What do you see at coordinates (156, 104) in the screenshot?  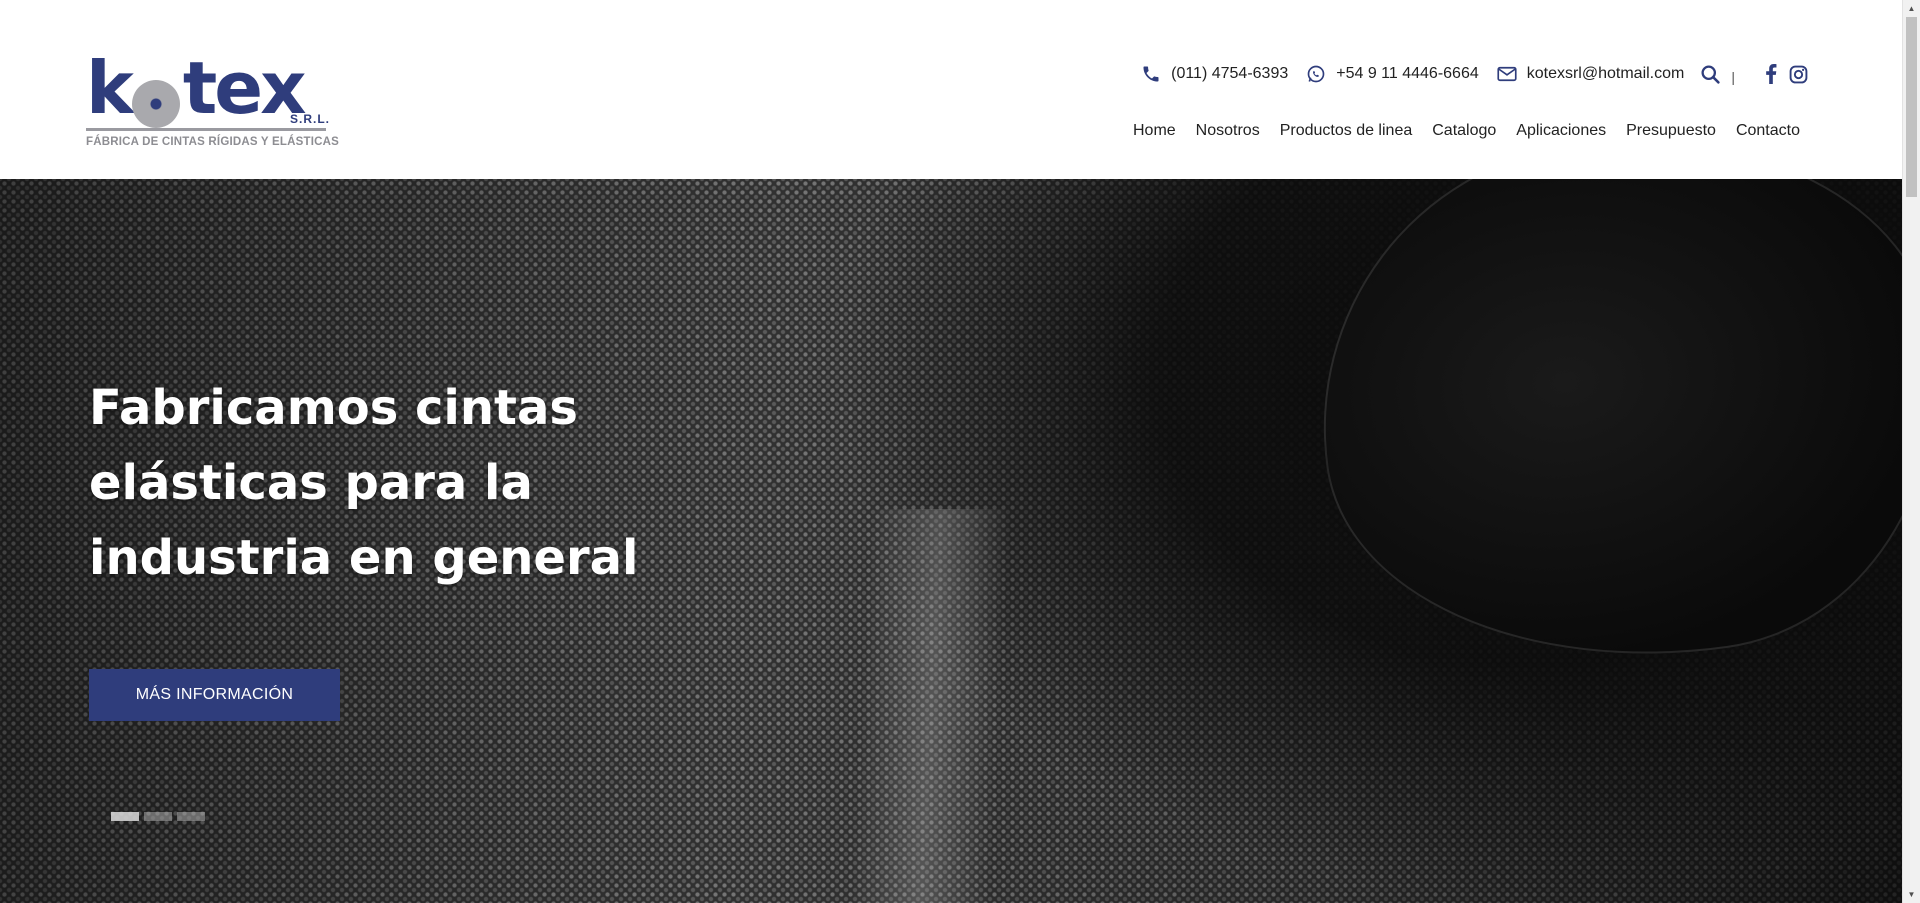 I see `logo-disc-icon` at bounding box center [156, 104].